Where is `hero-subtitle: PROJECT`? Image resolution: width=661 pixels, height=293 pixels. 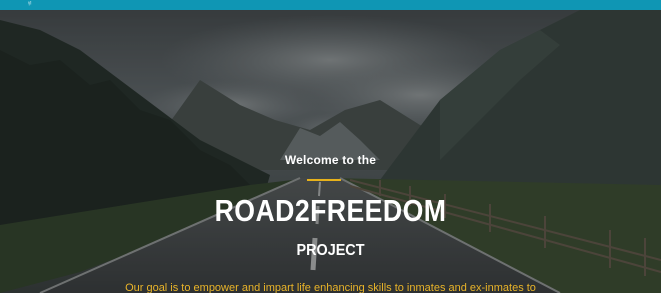 hero-subtitle: PROJECT is located at coordinates (330, 250).